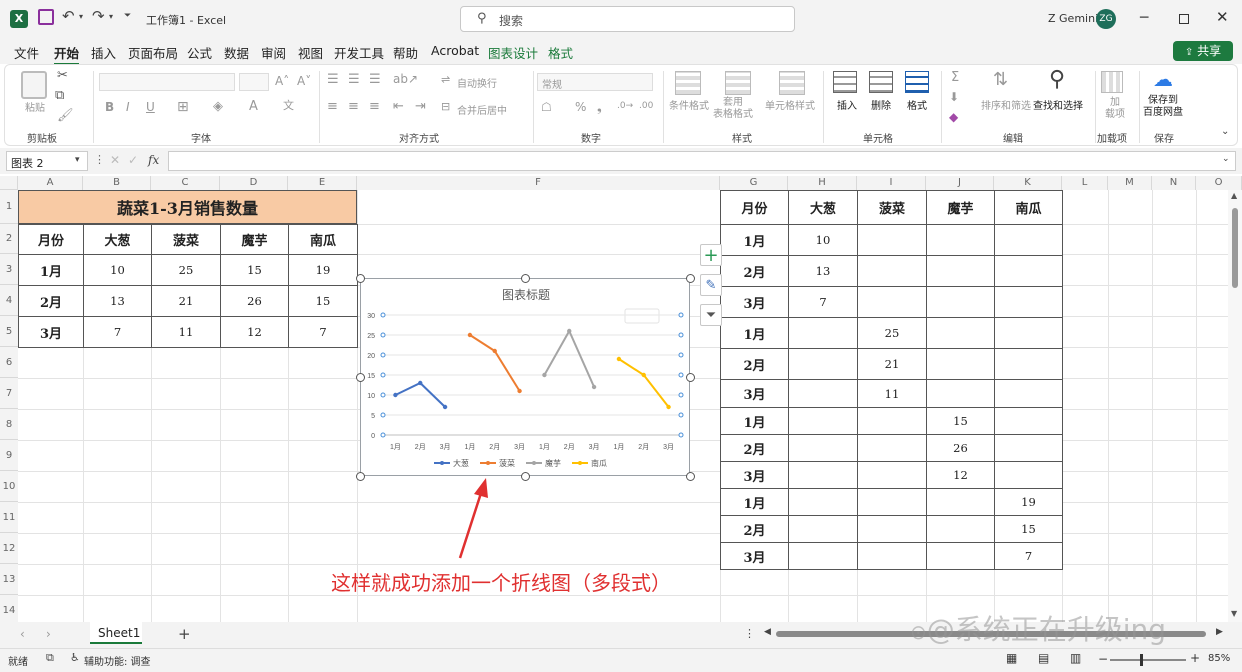 This screenshot has width=1242, height=672. I want to click on name-box: 图表 2 ▾, so click(47, 161).